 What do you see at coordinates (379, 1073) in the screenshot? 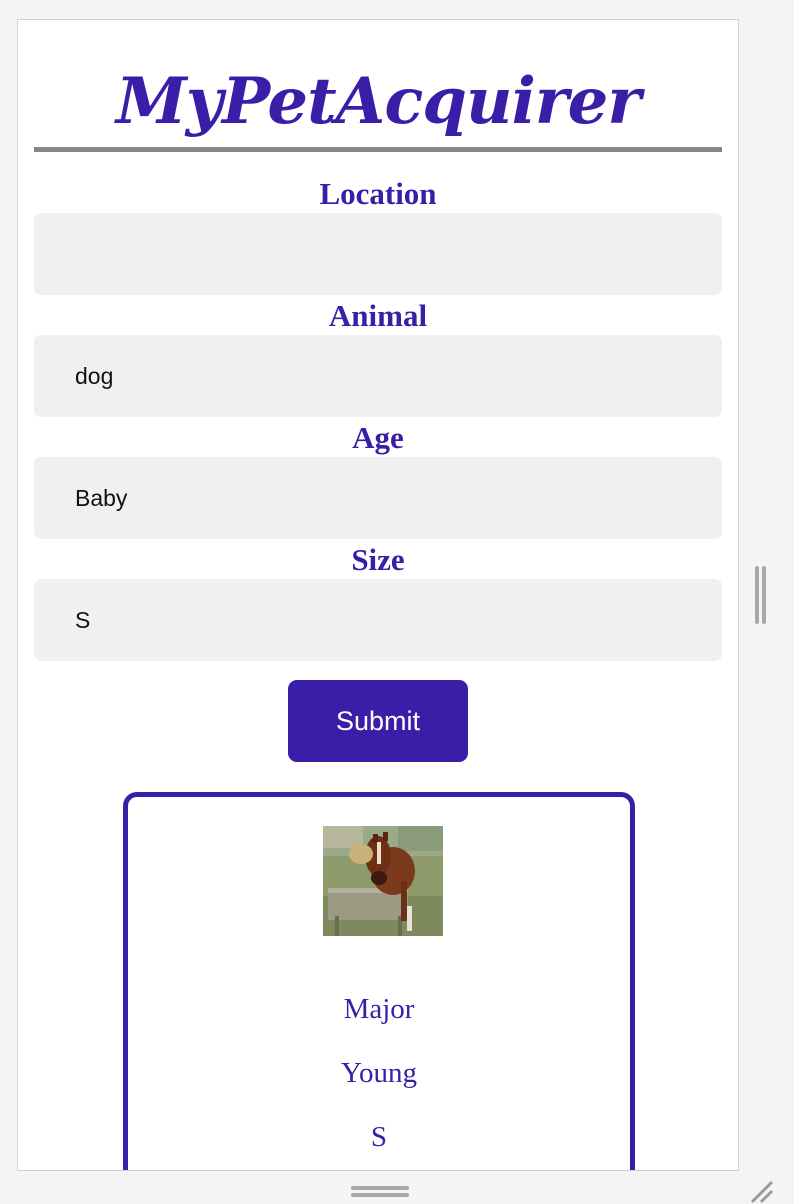
I see `pet-age: Young` at bounding box center [379, 1073].